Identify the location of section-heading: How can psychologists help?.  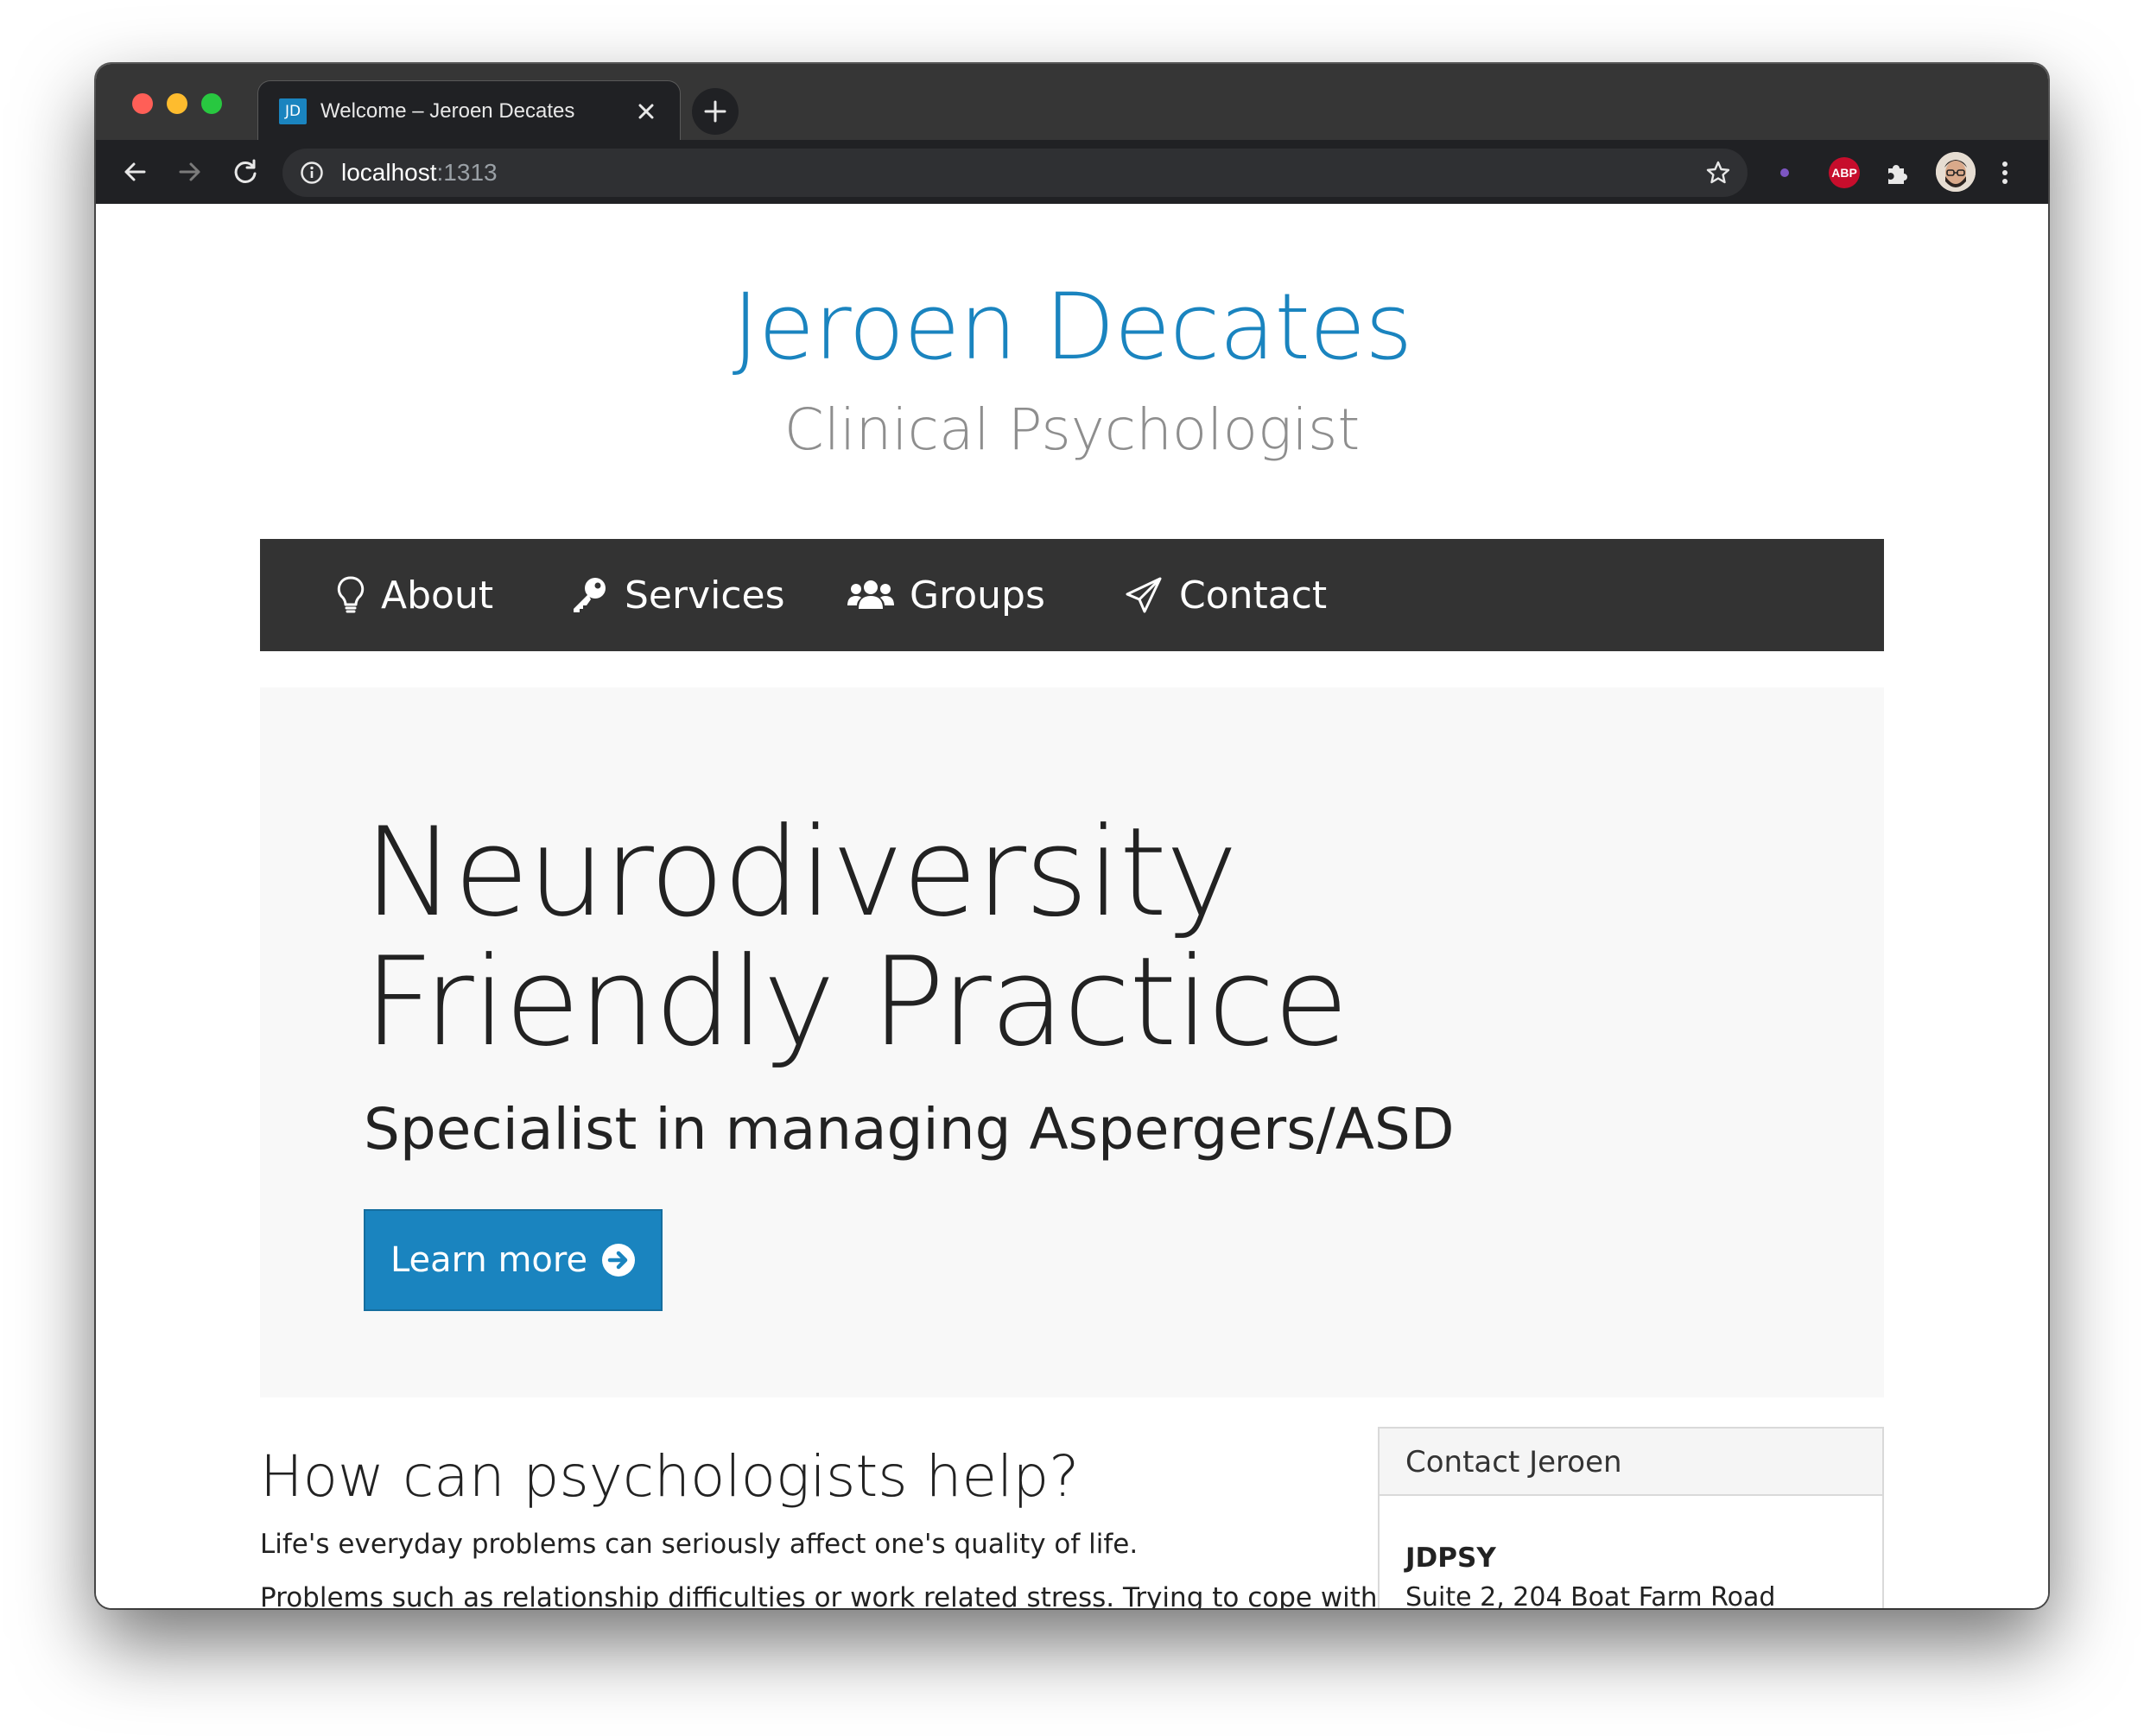
(670, 1476).